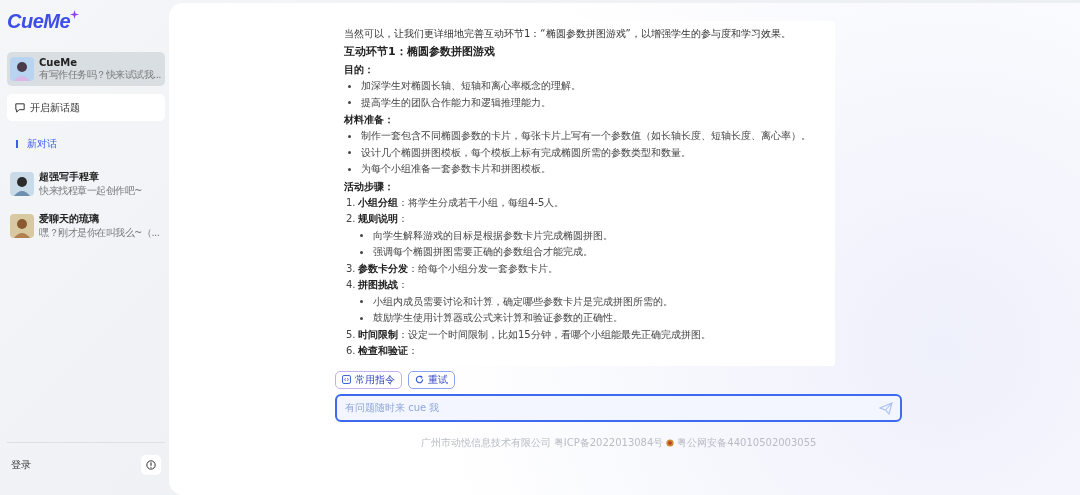 This screenshot has width=1080, height=495. What do you see at coordinates (351, 202) in the screenshot?
I see `step-number: 1.` at bounding box center [351, 202].